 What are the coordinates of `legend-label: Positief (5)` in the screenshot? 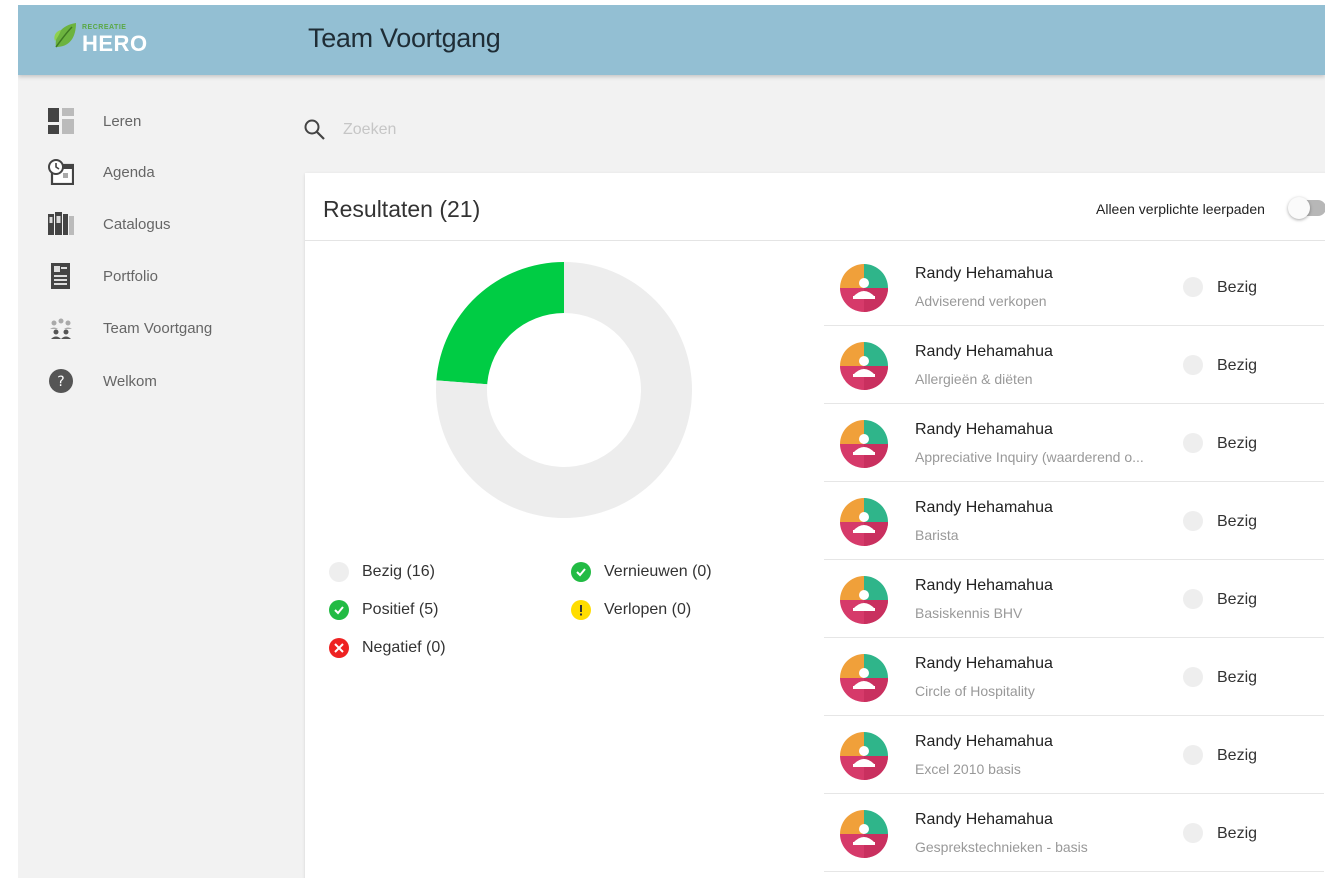 It's located at (400, 609).